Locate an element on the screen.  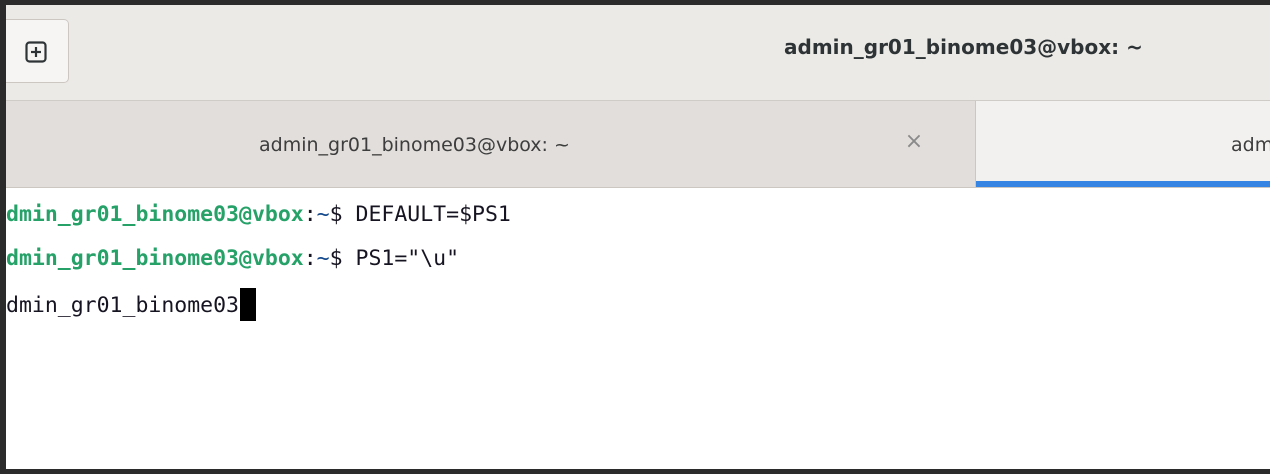
terminal-line: dmin_gr01_binome03@vbox:~$ PS1="\u" is located at coordinates (232, 259).